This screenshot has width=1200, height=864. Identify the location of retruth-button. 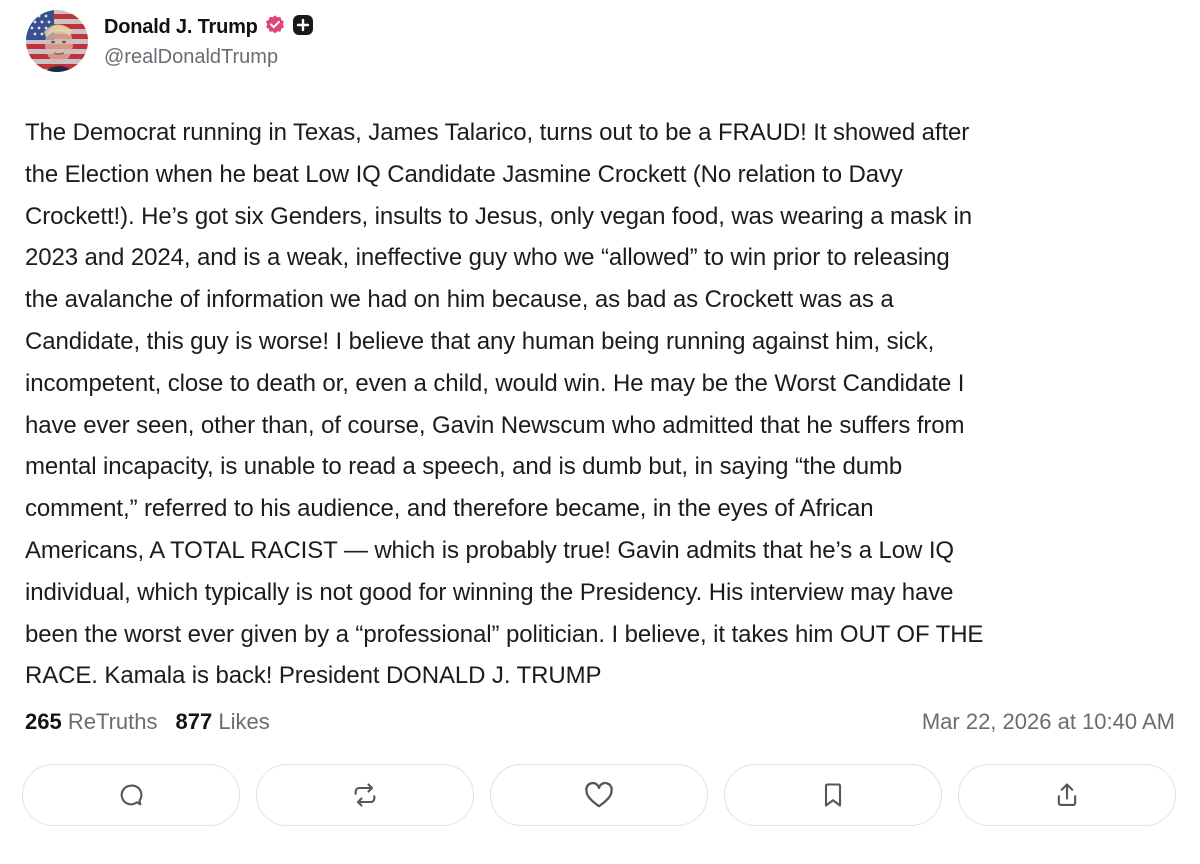
(365, 795).